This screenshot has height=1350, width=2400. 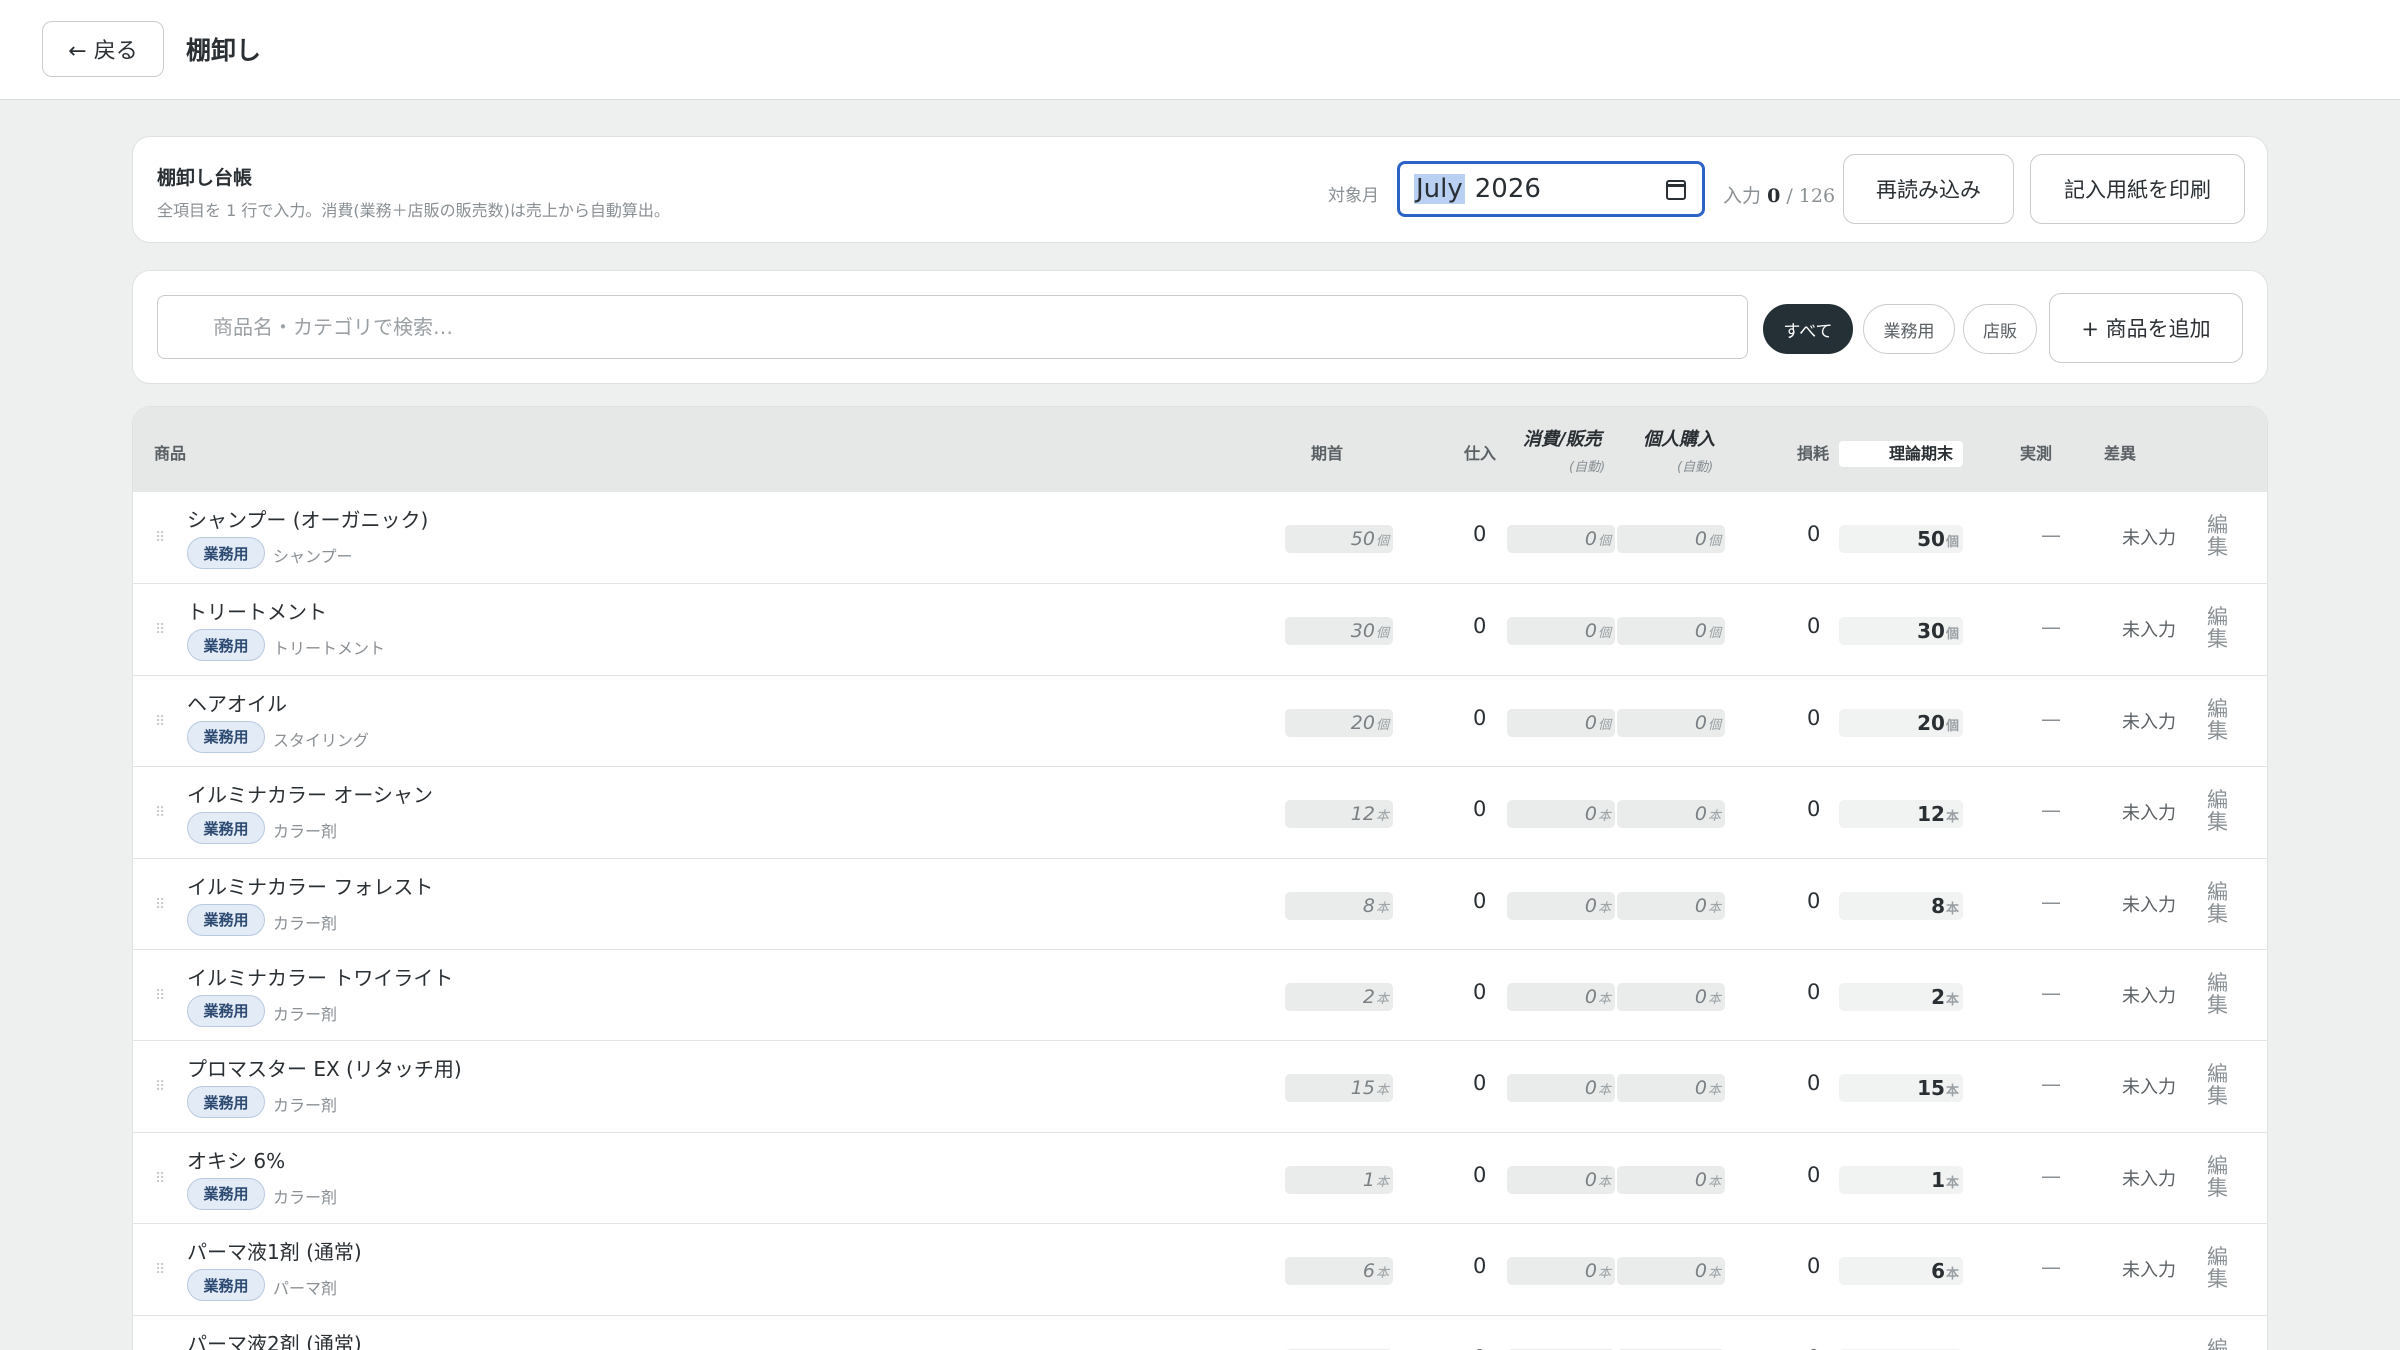 What do you see at coordinates (1368, 996) in the screenshot?
I see `opening-value: 2` at bounding box center [1368, 996].